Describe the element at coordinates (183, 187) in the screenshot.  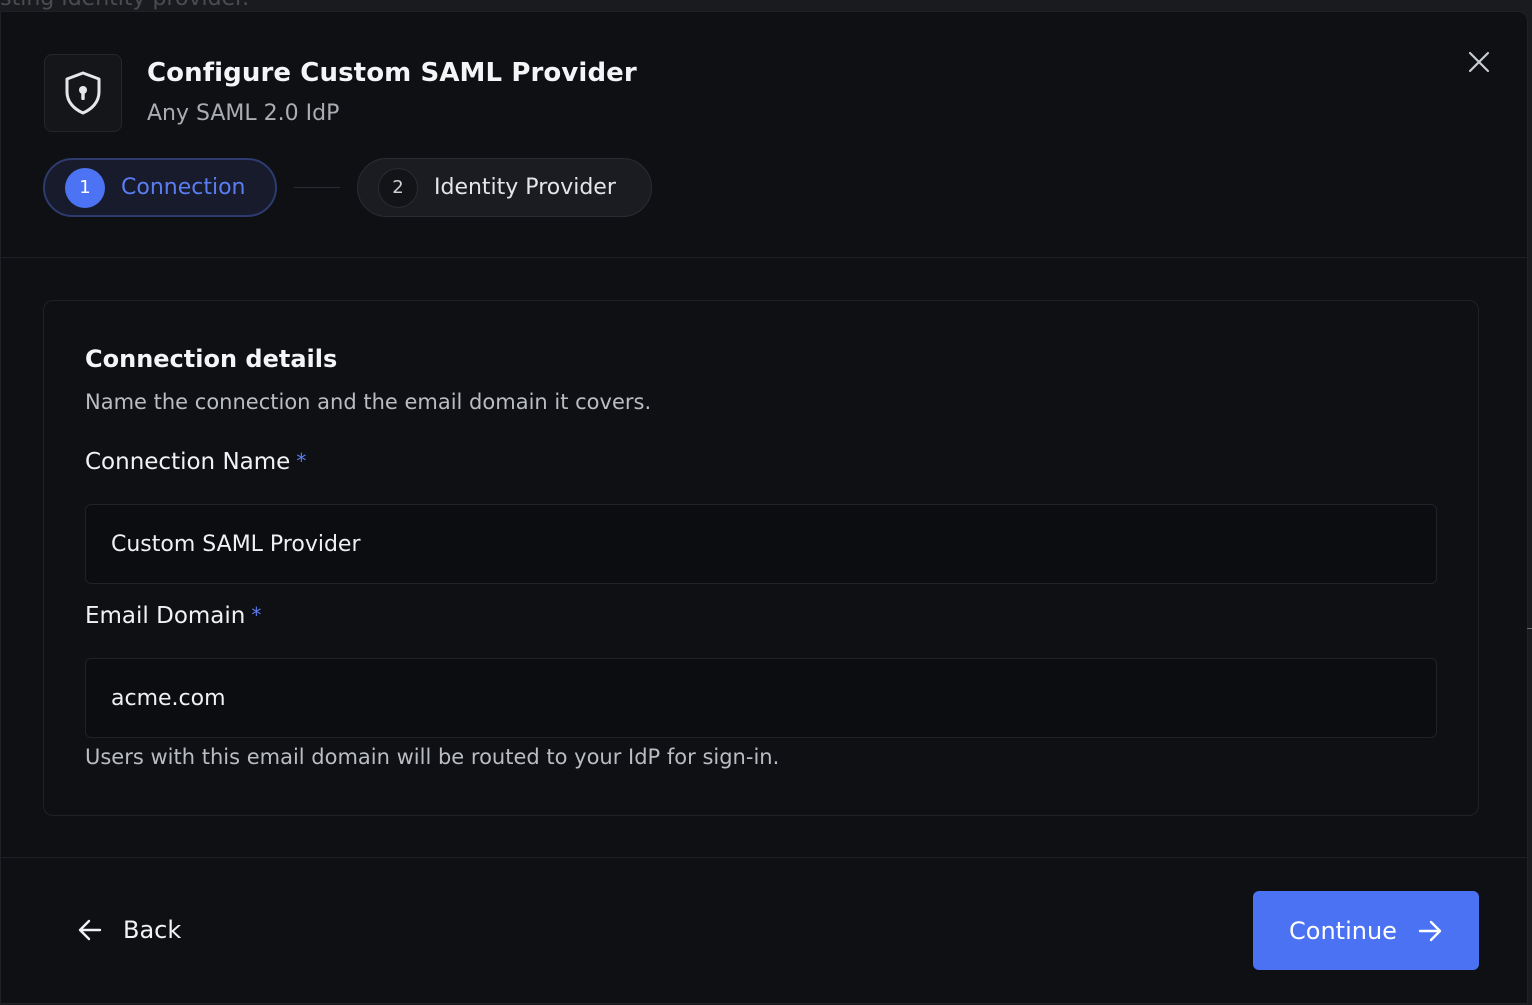
I see `step-label: Connection` at that location.